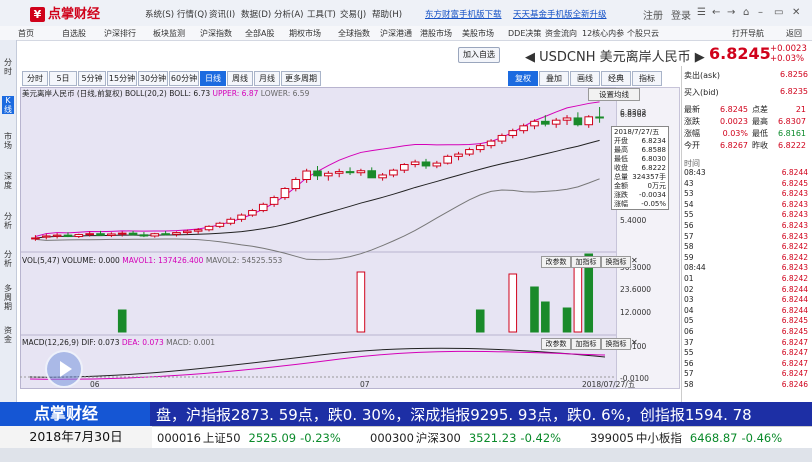 This screenshot has height=462, width=812. Describe the element at coordinates (8, 181) in the screenshot. I see `side-tab: 深度` at that location.